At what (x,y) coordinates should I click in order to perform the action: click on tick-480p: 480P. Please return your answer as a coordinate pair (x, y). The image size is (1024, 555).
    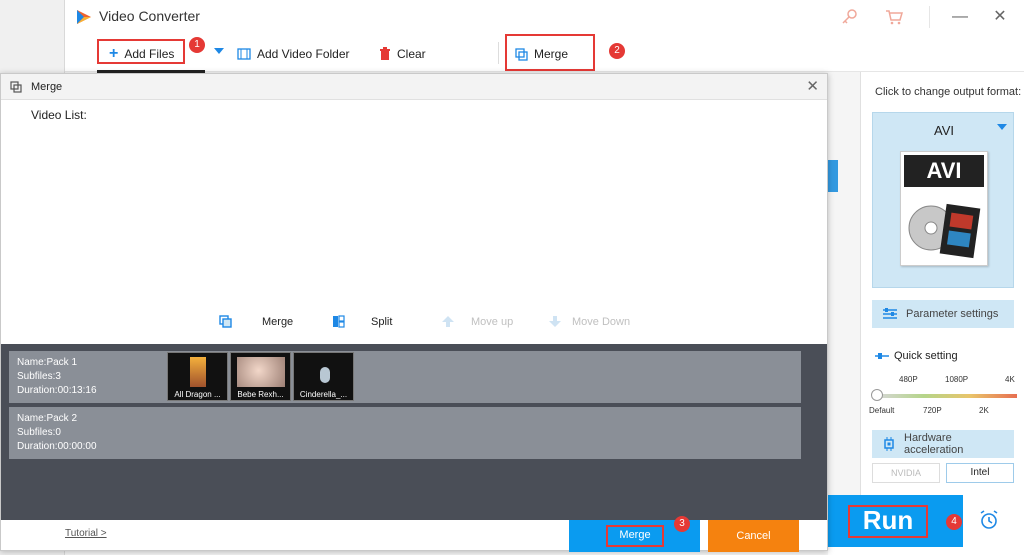
    Looking at the image, I should click on (908, 379).